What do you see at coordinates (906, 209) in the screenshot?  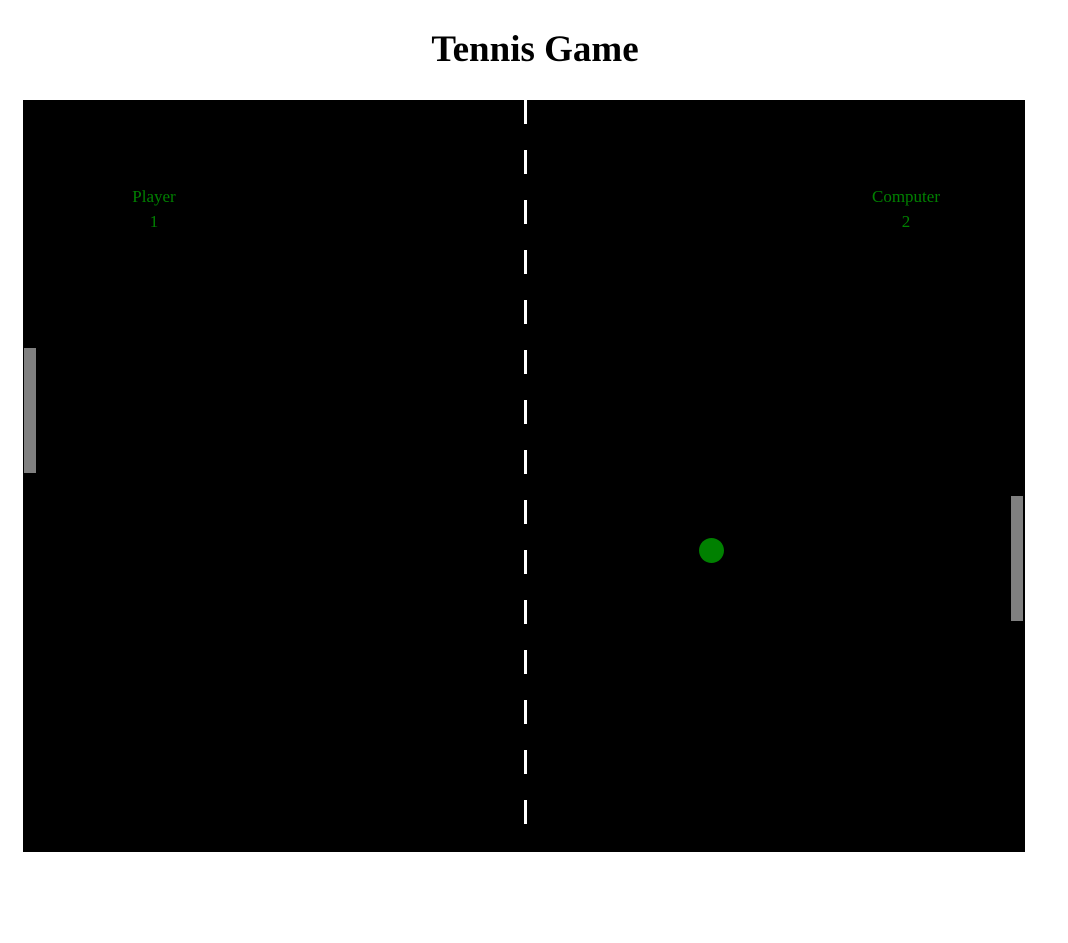 I see `computer-score-panel: Computer 2` at bounding box center [906, 209].